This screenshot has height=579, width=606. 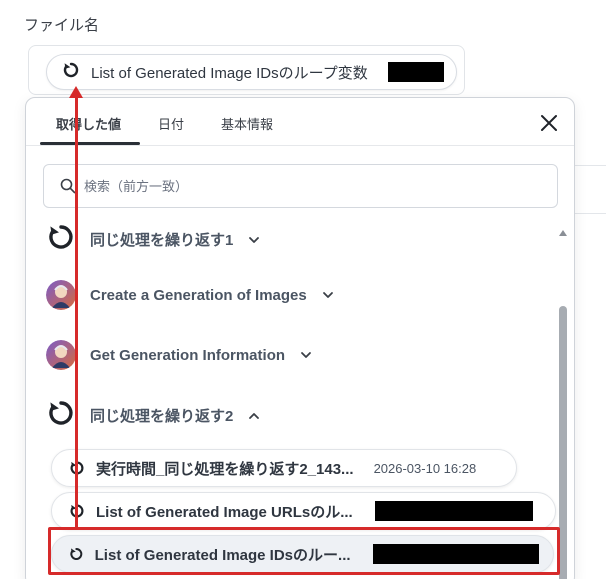 What do you see at coordinates (247, 123) in the screenshot?
I see `tab-basic-info: 基本情報` at bounding box center [247, 123].